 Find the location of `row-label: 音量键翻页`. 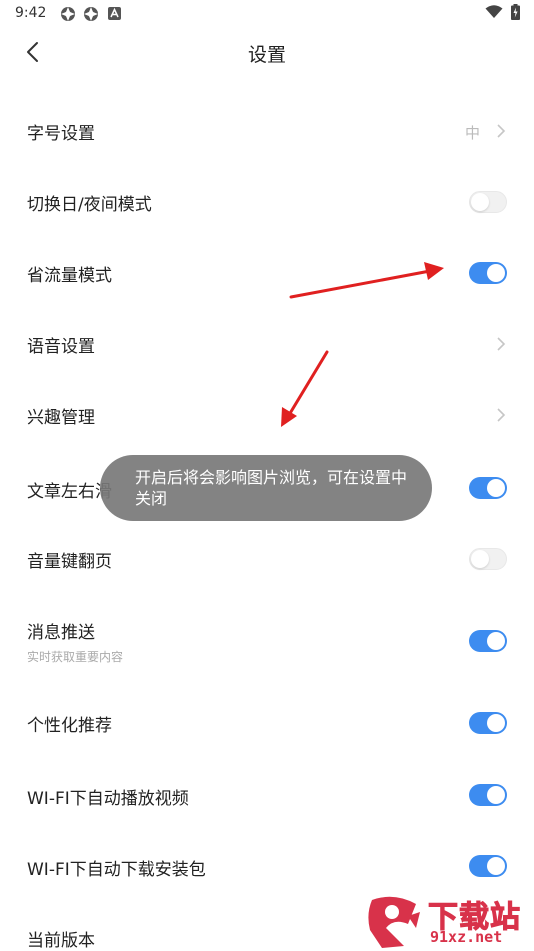

row-label: 音量键翻页 is located at coordinates (69, 562).